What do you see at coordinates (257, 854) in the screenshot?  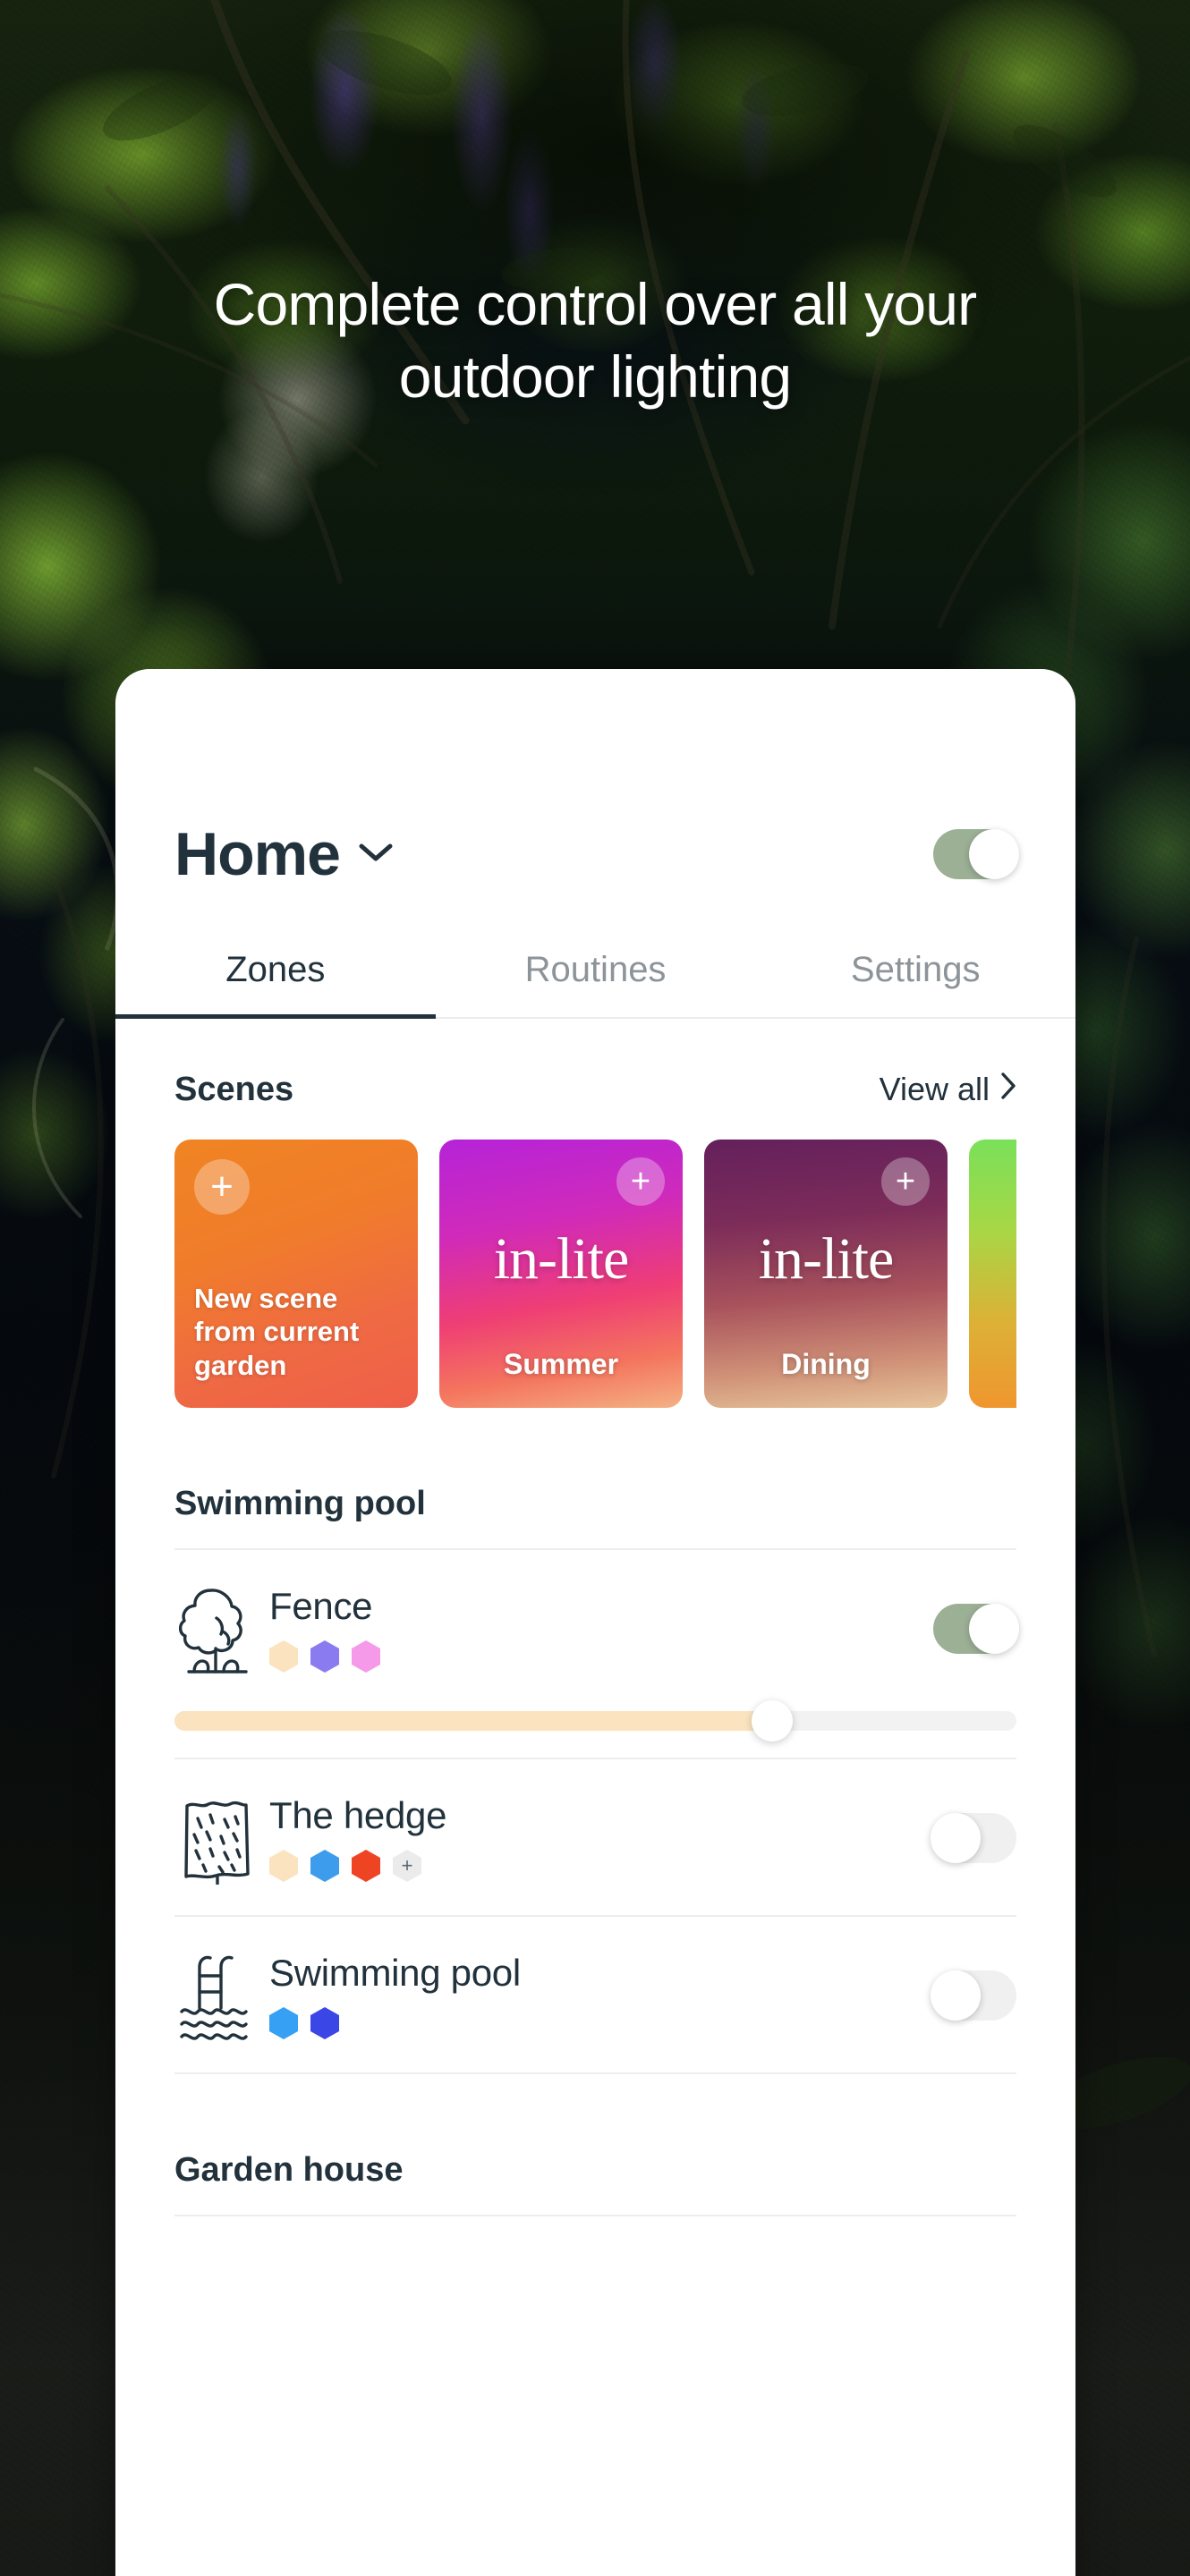 I see `page-title: Home` at bounding box center [257, 854].